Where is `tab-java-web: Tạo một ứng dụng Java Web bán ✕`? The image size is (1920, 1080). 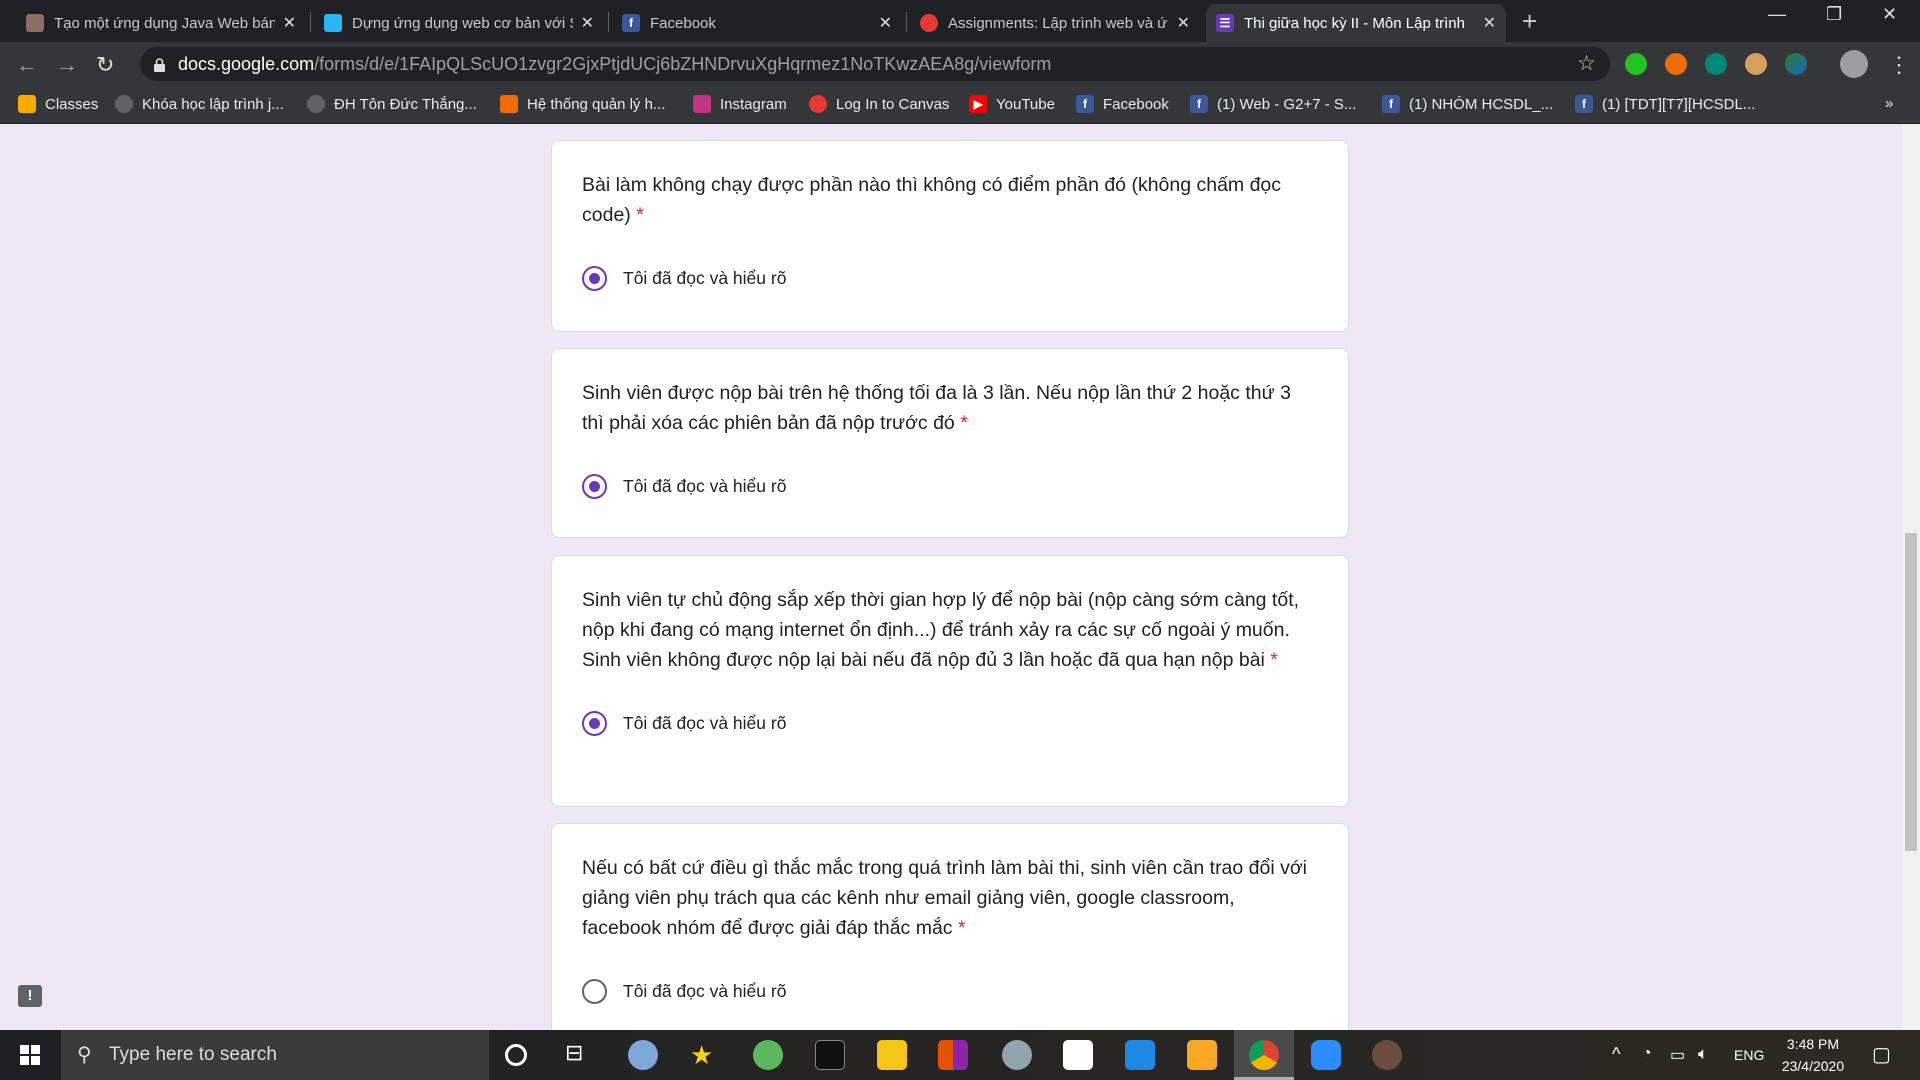 tab-java-web: Tạo một ứng dụng Java Web bán ✕ is located at coordinates (161, 23).